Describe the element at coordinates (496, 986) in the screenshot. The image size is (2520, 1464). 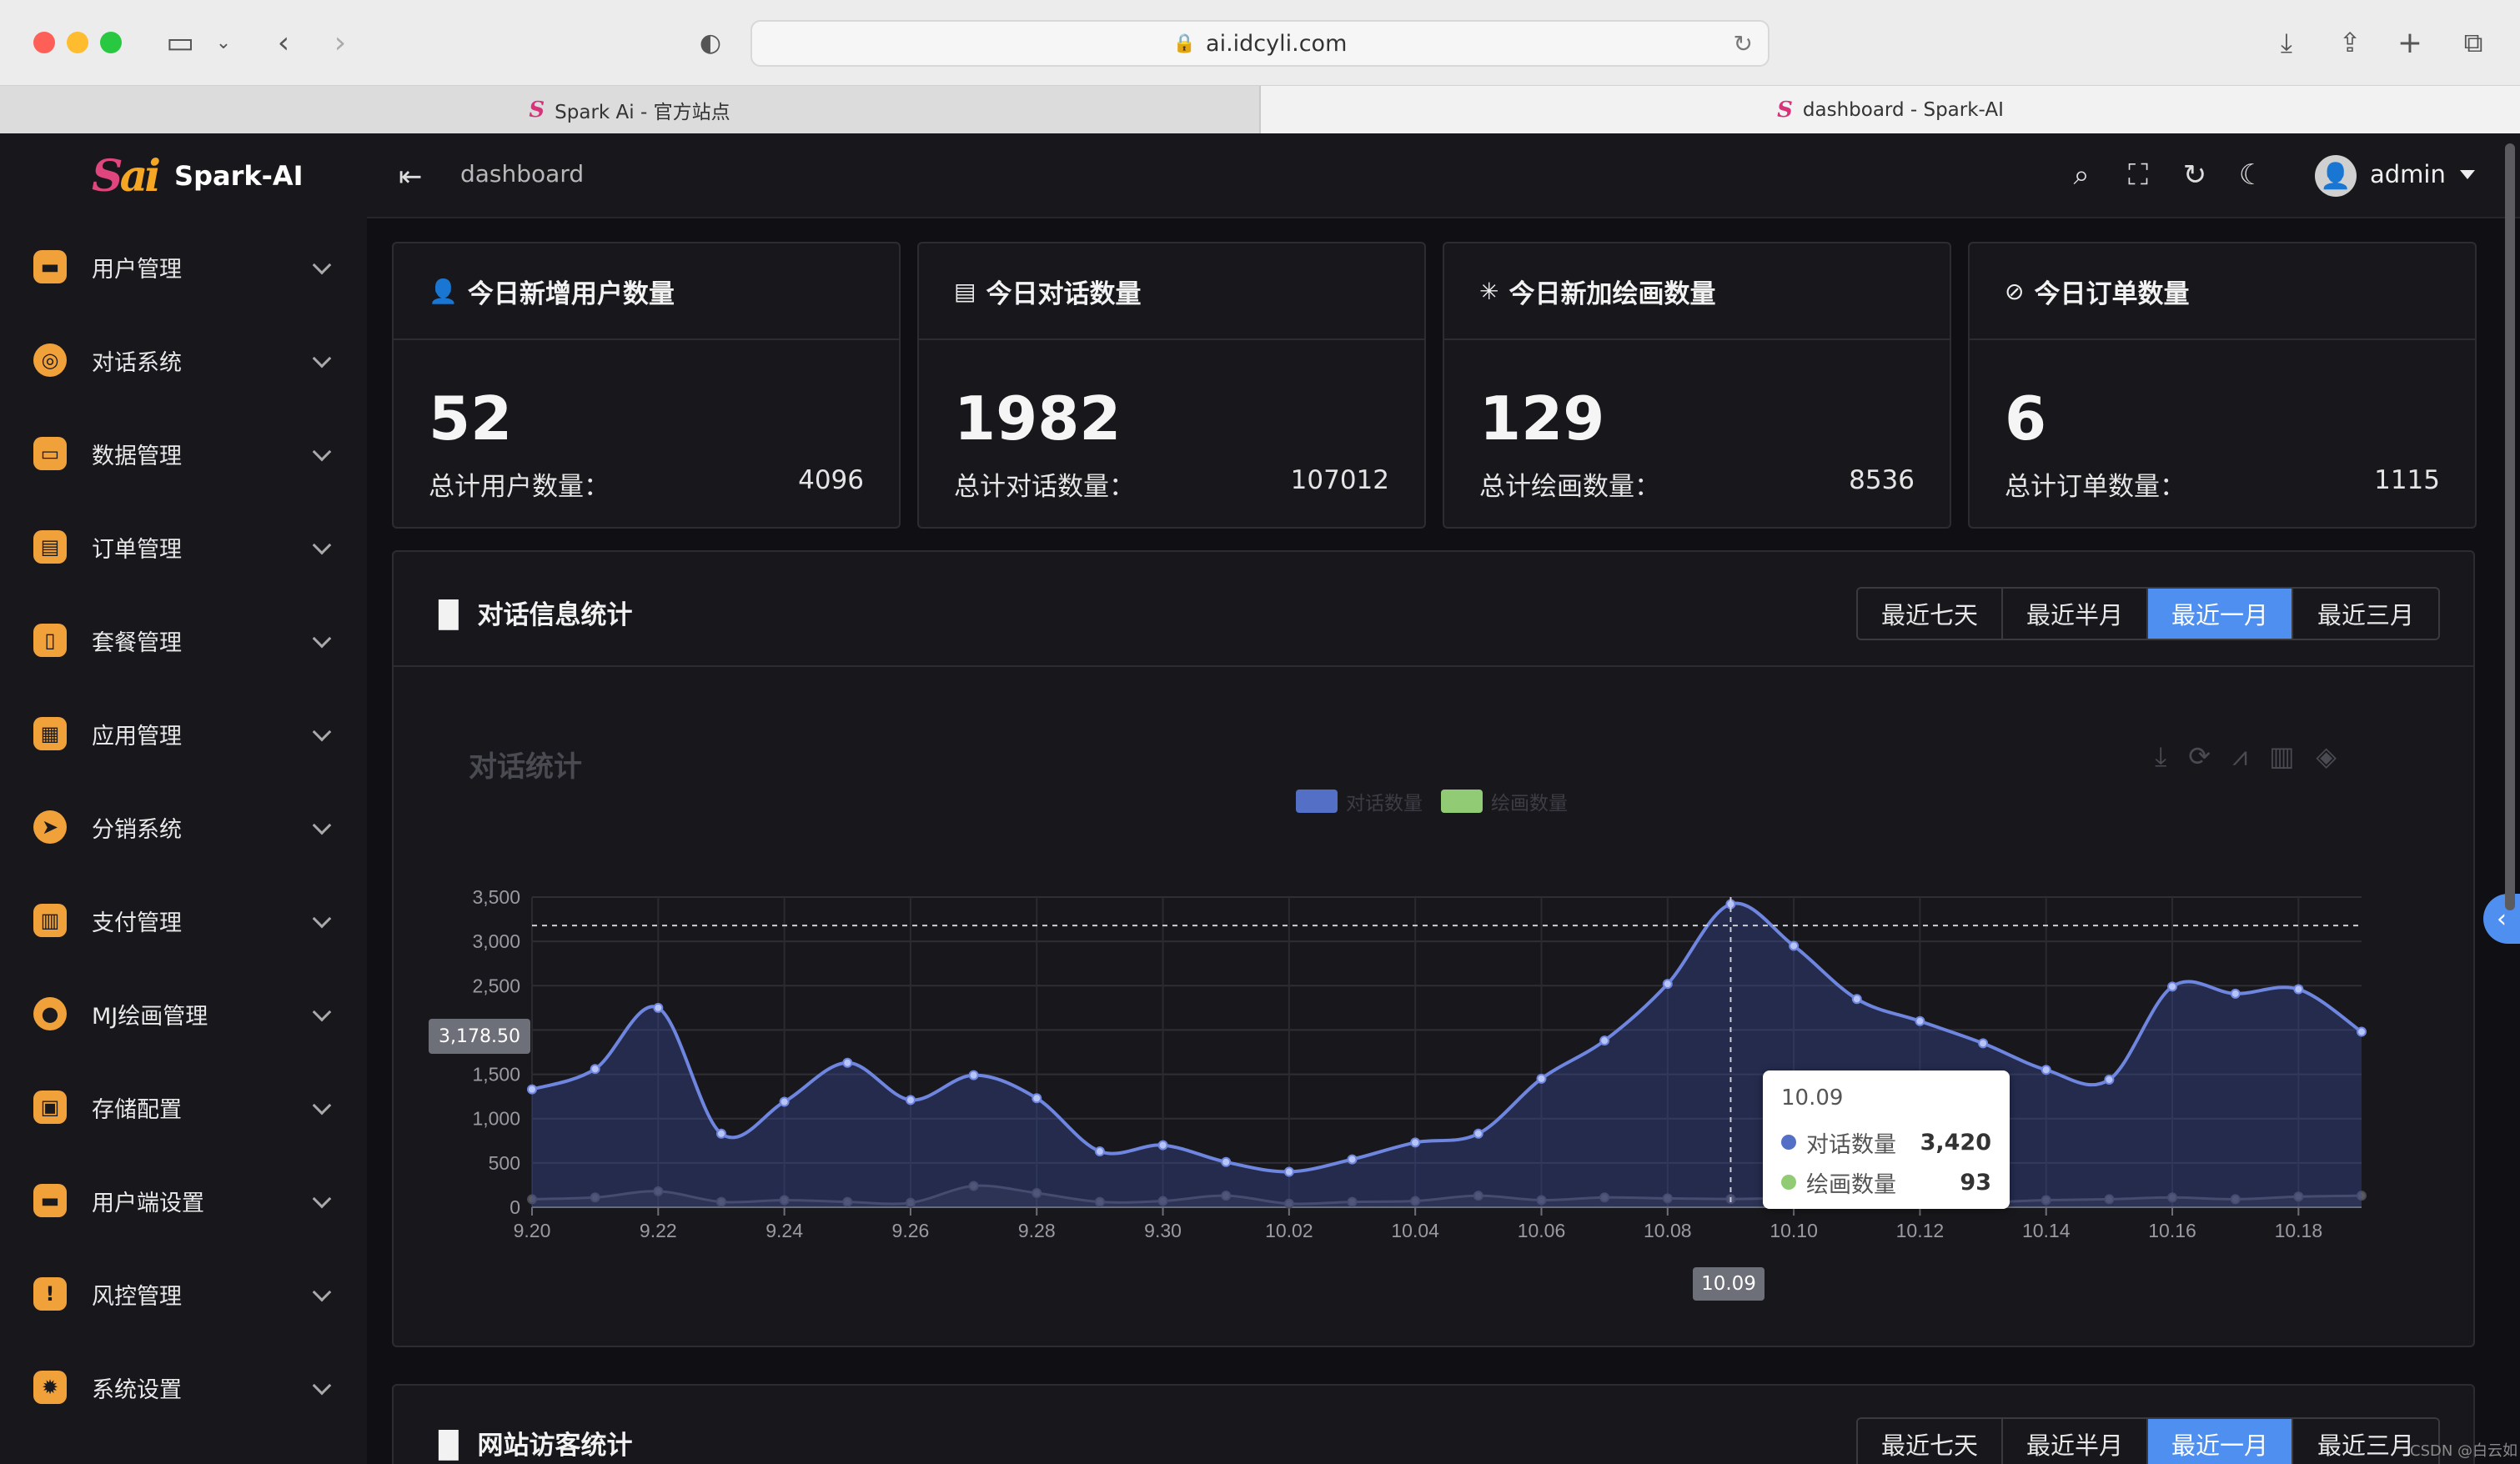
I see `y-tick-label: 2,500` at that location.